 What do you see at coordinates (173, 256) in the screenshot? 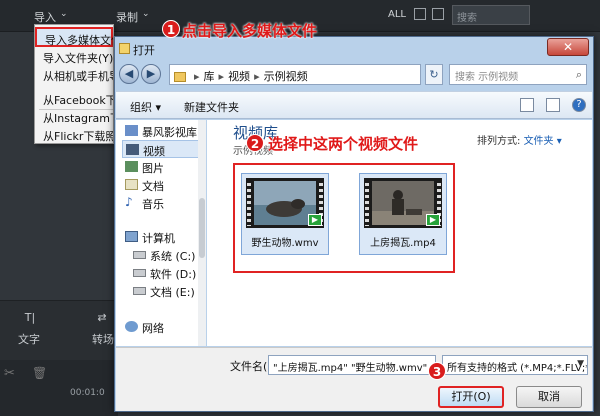
I see `sidebar-item-label: 系统 (C:)` at bounding box center [173, 256].